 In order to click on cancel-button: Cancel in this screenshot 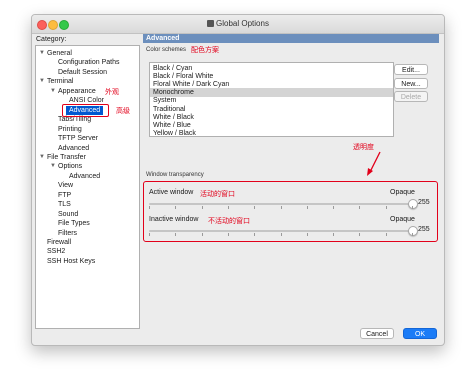, I will do `click(377, 333)`.